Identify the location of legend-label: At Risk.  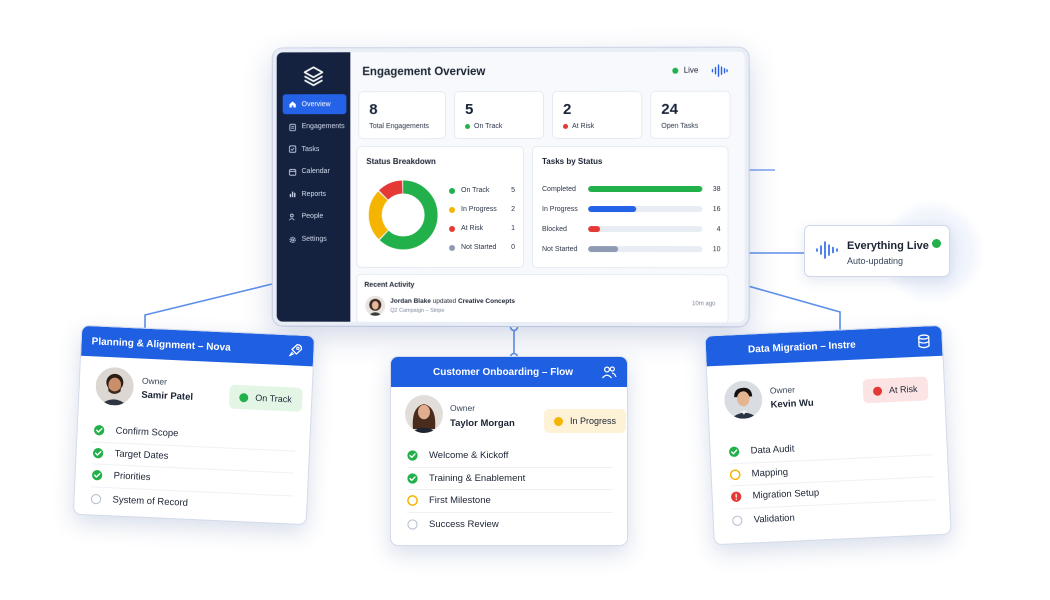
(472, 228).